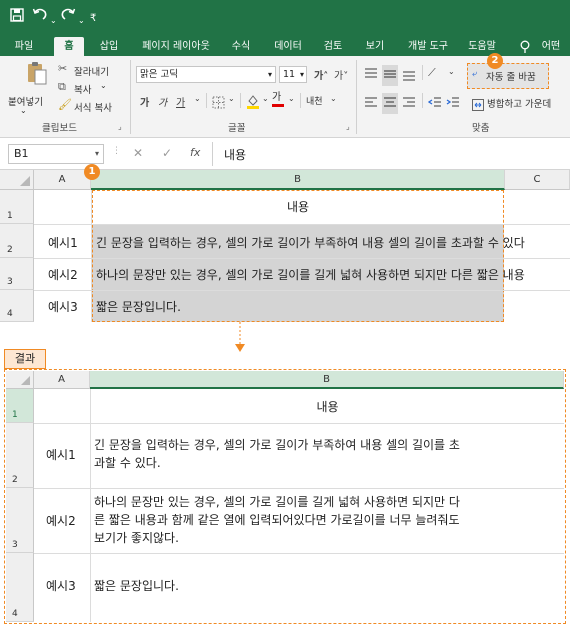 This screenshot has height=626, width=570. Describe the element at coordinates (91, 71) in the screenshot. I see `cut-button: 잘라내기` at that location.